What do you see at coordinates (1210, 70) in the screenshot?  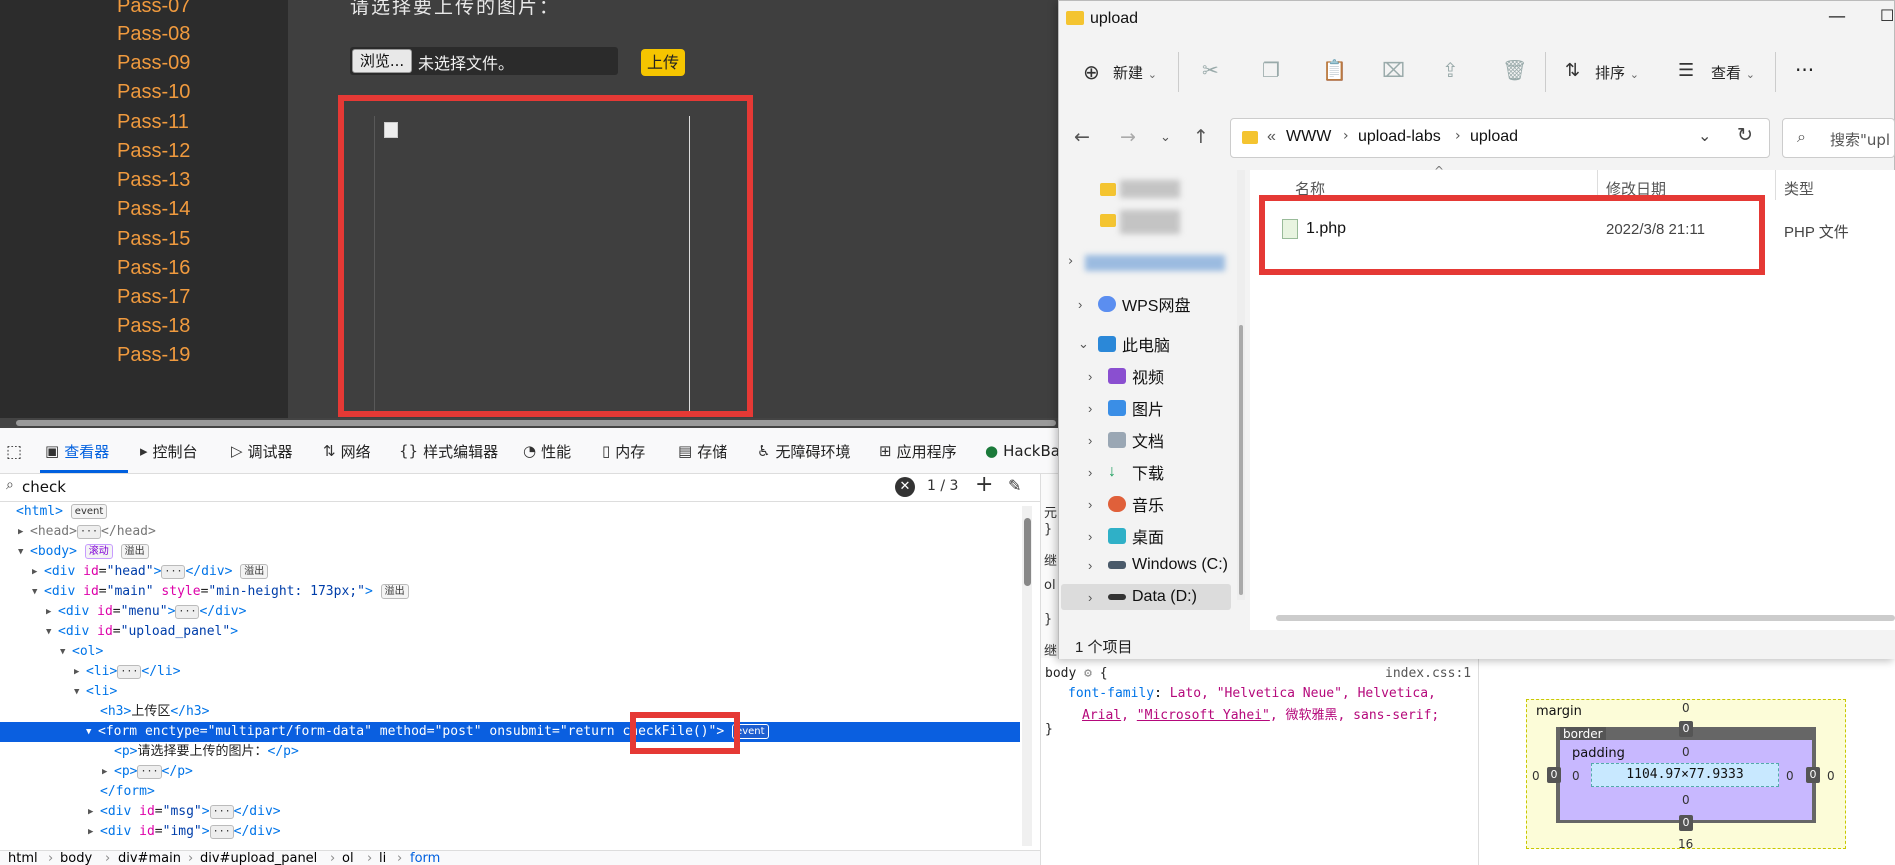 I see `cut-icon: ✂` at bounding box center [1210, 70].